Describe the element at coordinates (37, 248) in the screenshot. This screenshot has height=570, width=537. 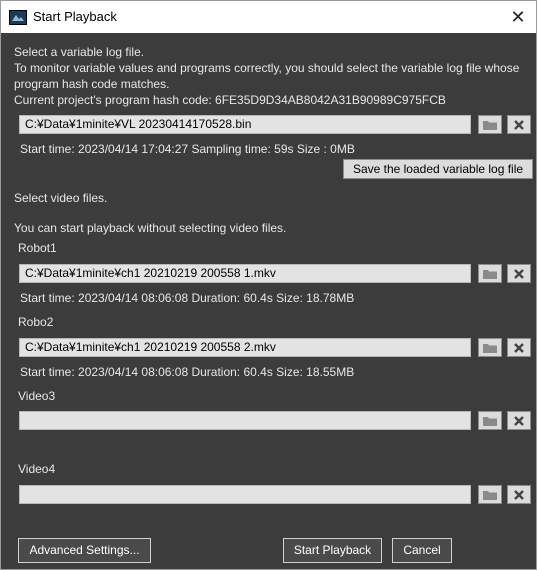
I see `video-slot-label: Robot1` at that location.